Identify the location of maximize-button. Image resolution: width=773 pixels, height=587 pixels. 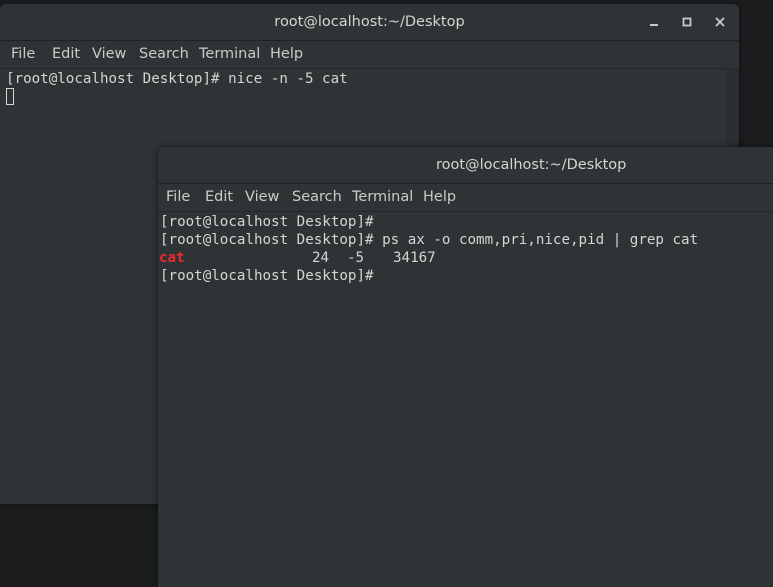
(687, 22).